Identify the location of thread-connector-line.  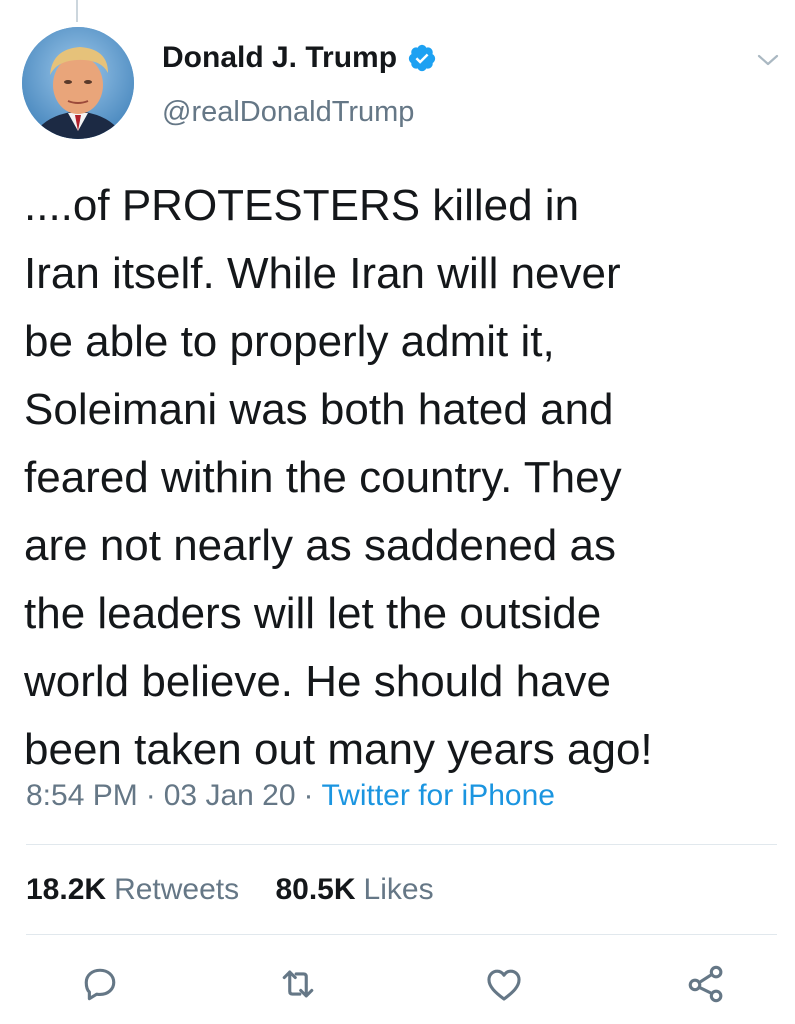
(77, 11).